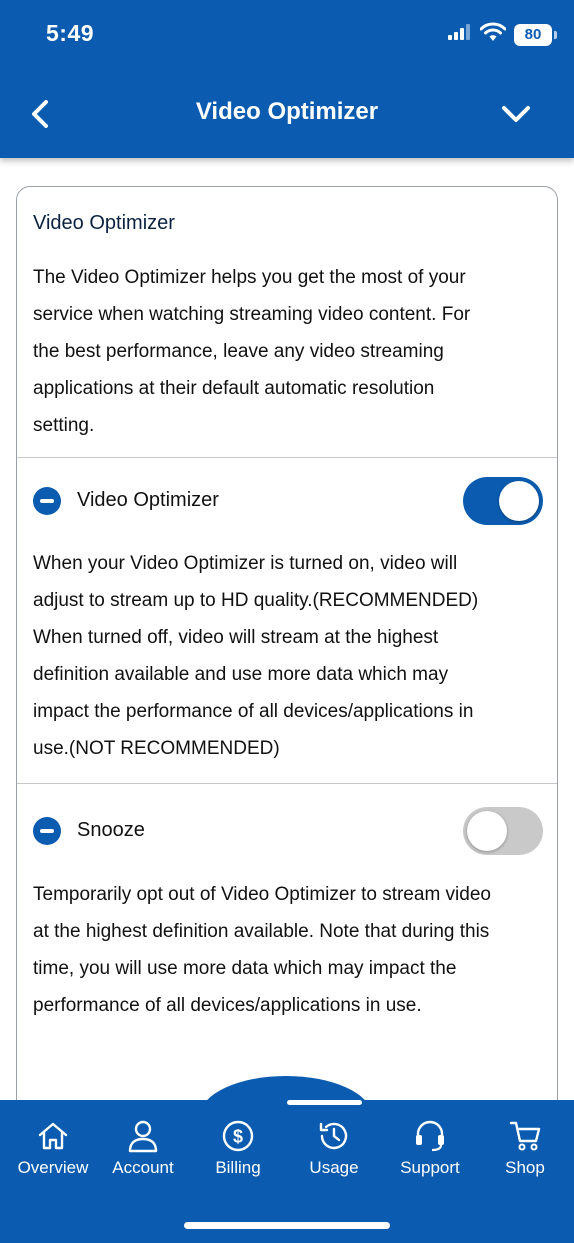  I want to click on tab-account: Account, so click(143, 1148).